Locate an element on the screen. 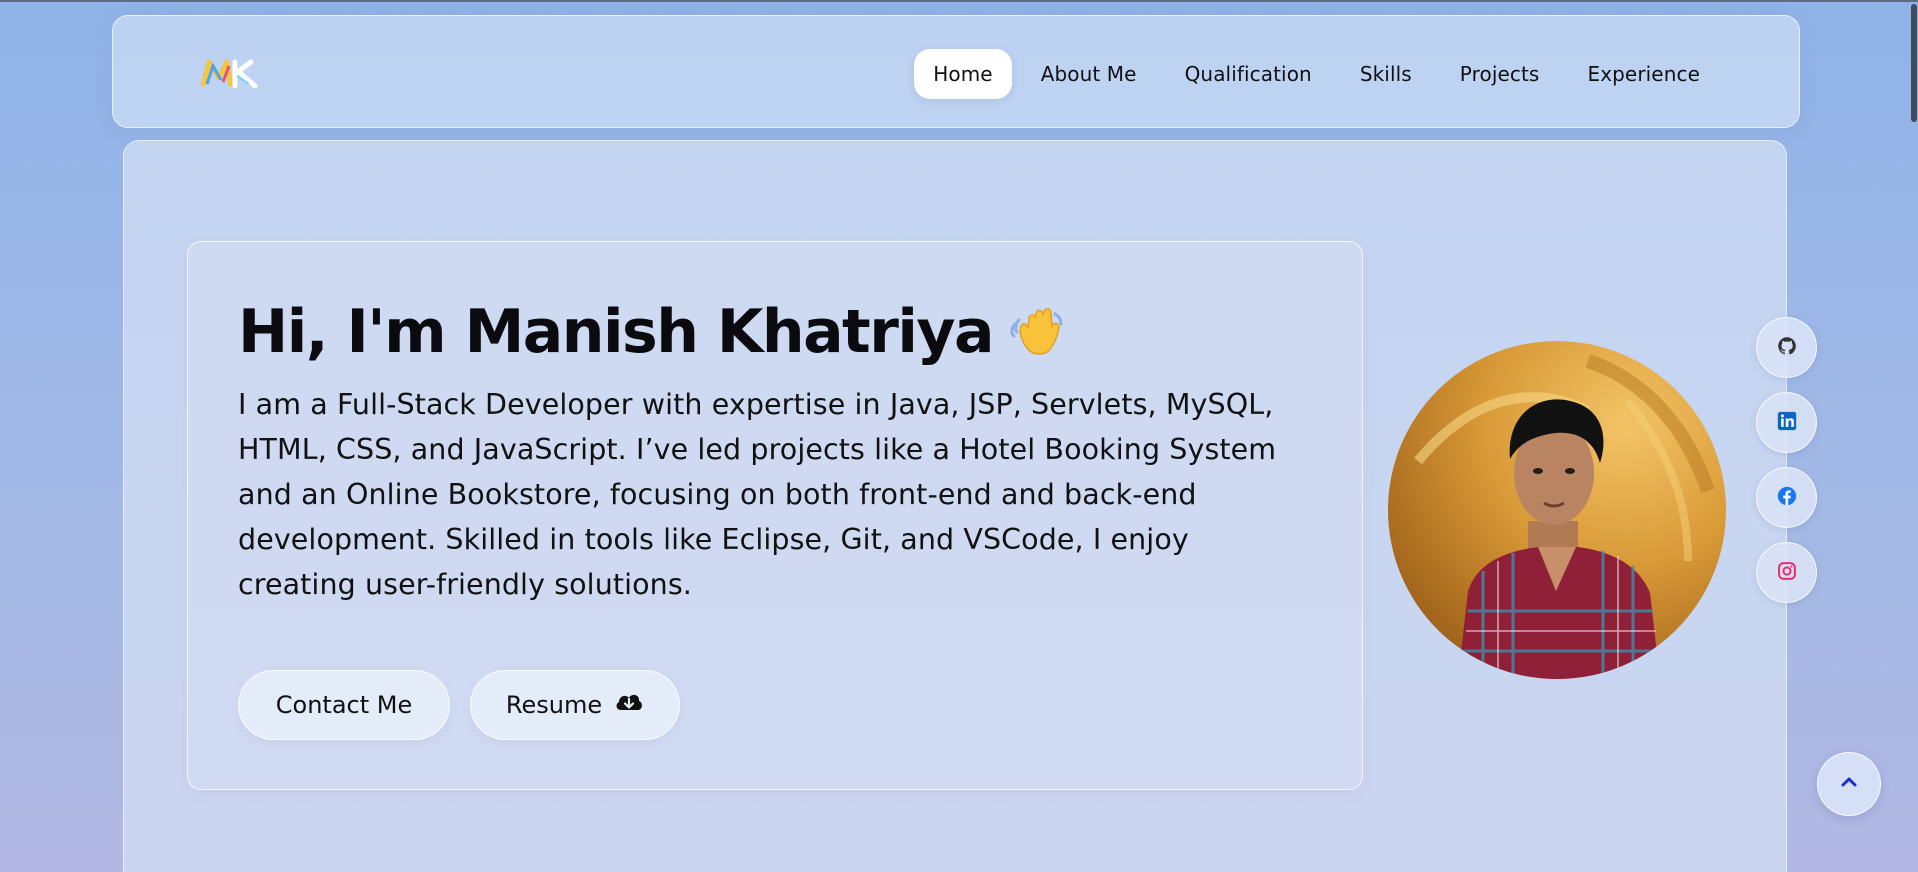  scroll-to-top-button is located at coordinates (1849, 784).